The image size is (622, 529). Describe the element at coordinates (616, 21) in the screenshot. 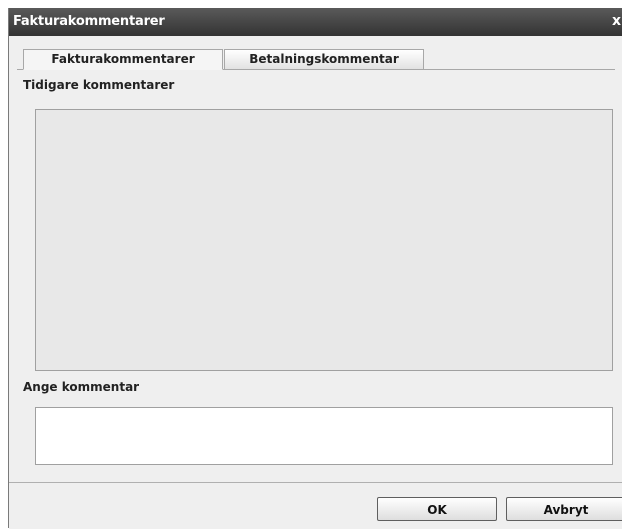

I see `close-icon: x` at that location.